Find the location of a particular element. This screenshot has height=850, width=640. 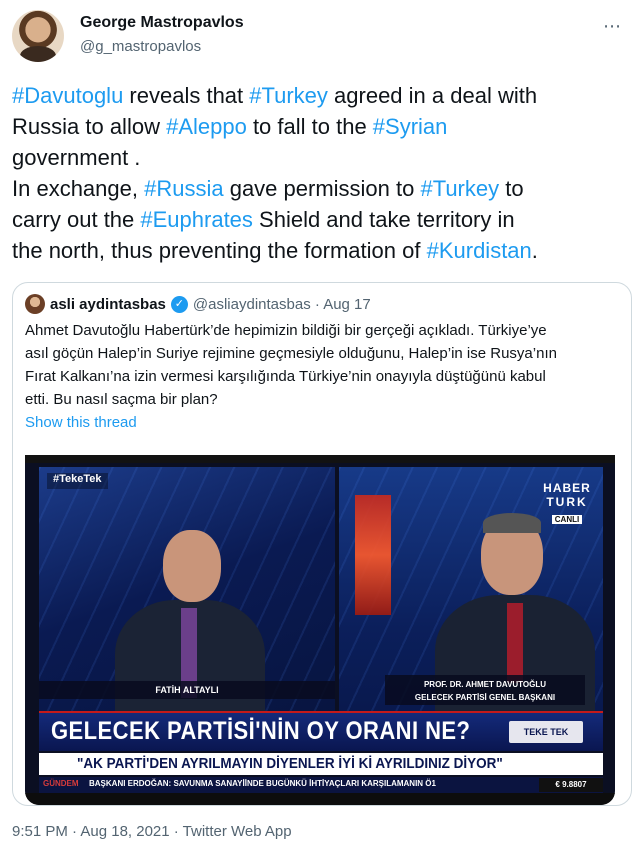

quoted-author-avatar is located at coordinates (35, 304).